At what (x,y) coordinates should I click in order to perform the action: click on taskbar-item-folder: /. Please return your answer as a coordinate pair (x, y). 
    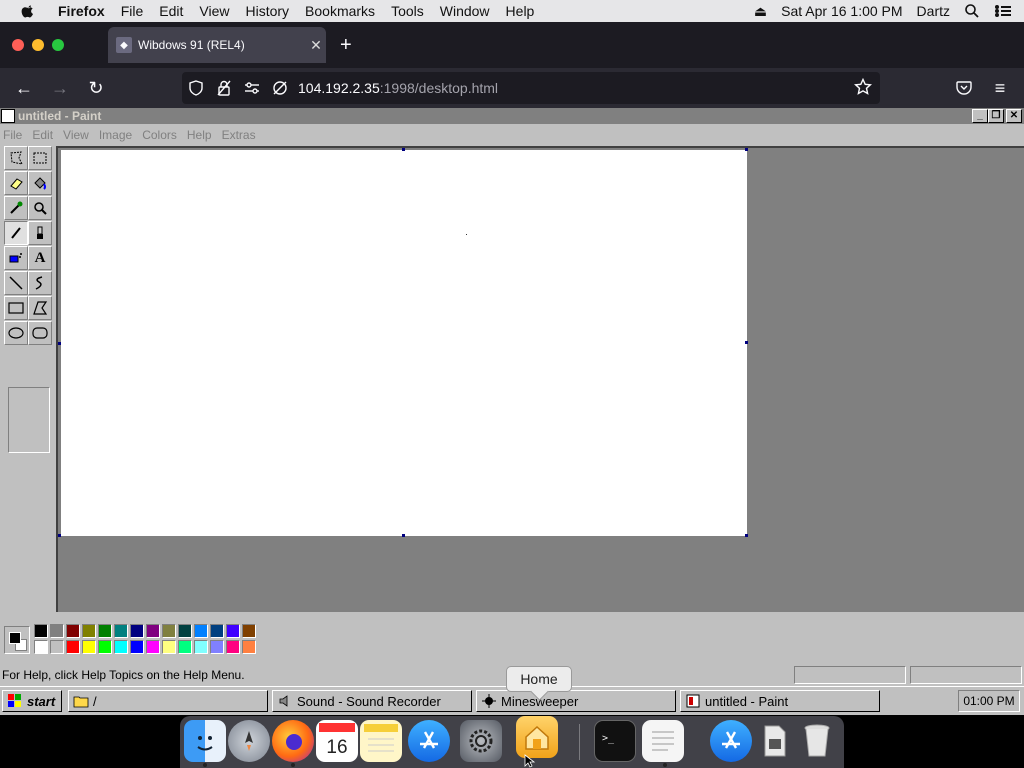
    Looking at the image, I should click on (168, 701).